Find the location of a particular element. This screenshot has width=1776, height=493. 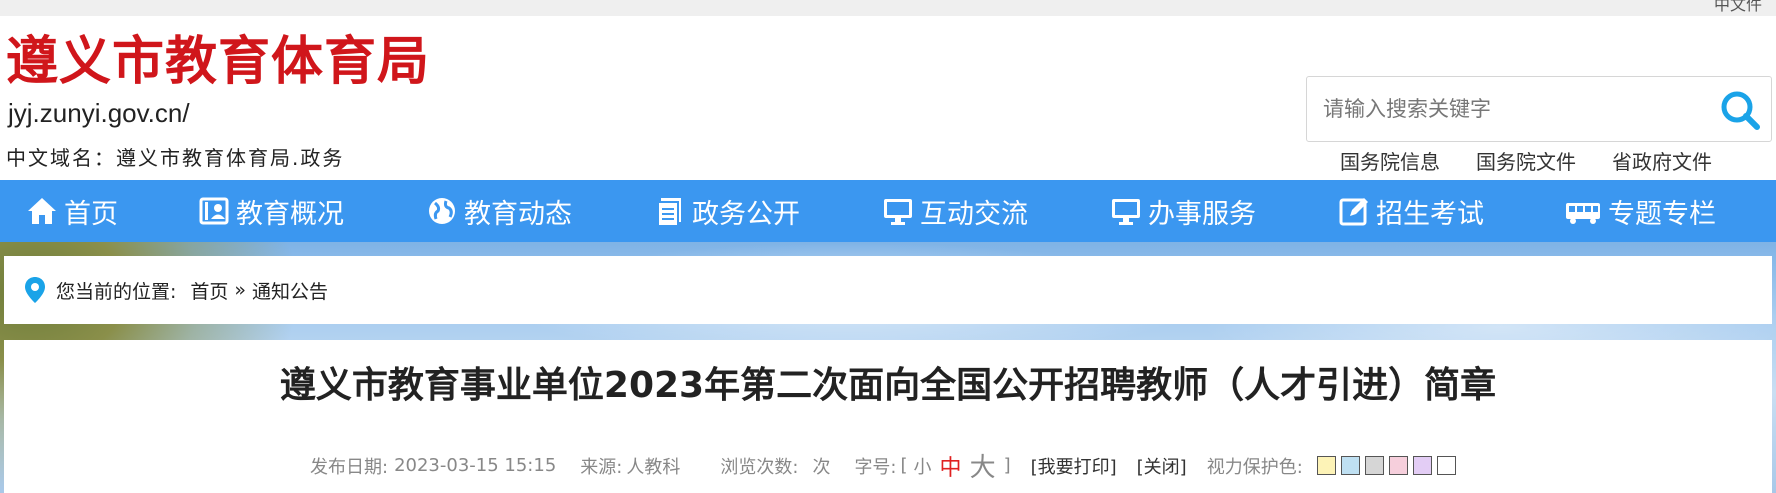

main-nav: 首页 教育概况 教育动态 政务公开 互动交流 办事服务 招生考试 专题专栏 is located at coordinates (888, 211).